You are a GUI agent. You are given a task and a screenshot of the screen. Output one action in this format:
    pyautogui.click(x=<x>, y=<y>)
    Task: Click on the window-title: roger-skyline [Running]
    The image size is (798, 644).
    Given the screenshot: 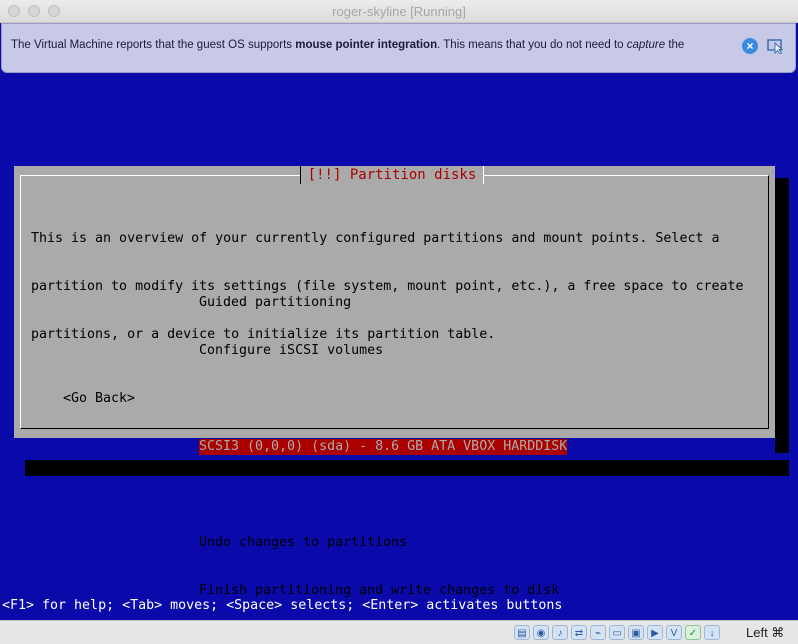 What is the action you would take?
    pyautogui.click(x=399, y=11)
    